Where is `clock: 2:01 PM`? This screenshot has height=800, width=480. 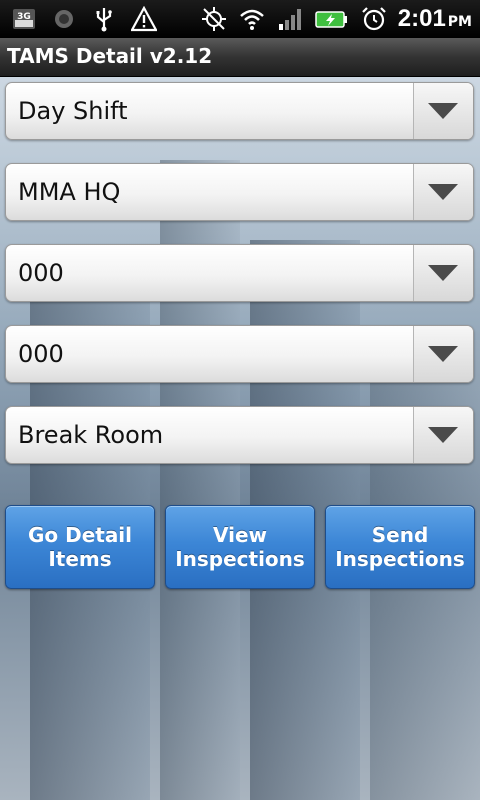 clock: 2:01 PM is located at coordinates (435, 19).